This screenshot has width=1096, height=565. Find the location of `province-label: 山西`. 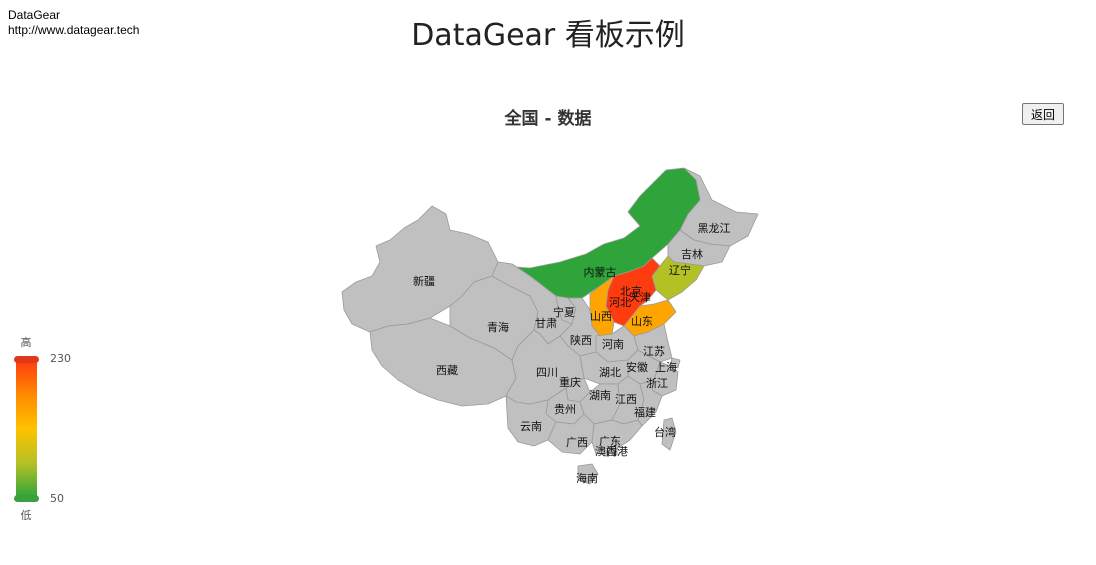

province-label: 山西 is located at coordinates (601, 316).